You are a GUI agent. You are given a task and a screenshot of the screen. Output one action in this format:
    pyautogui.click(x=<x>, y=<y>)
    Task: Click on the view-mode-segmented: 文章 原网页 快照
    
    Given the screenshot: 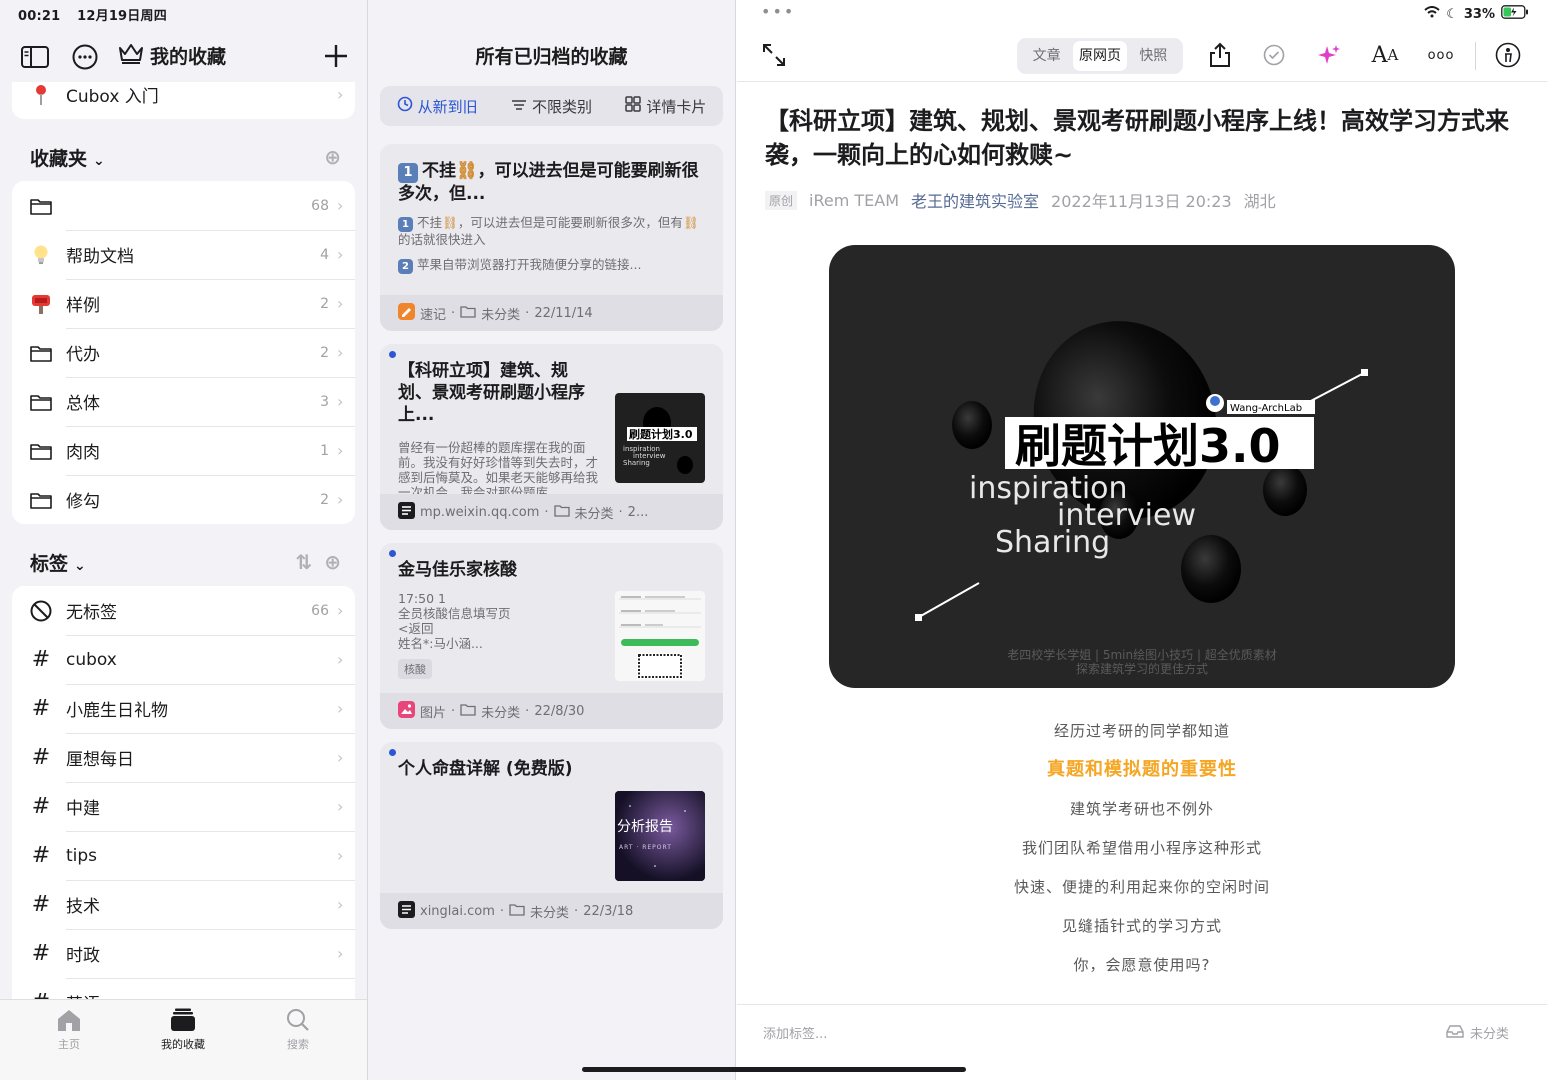 What is the action you would take?
    pyautogui.click(x=1100, y=56)
    